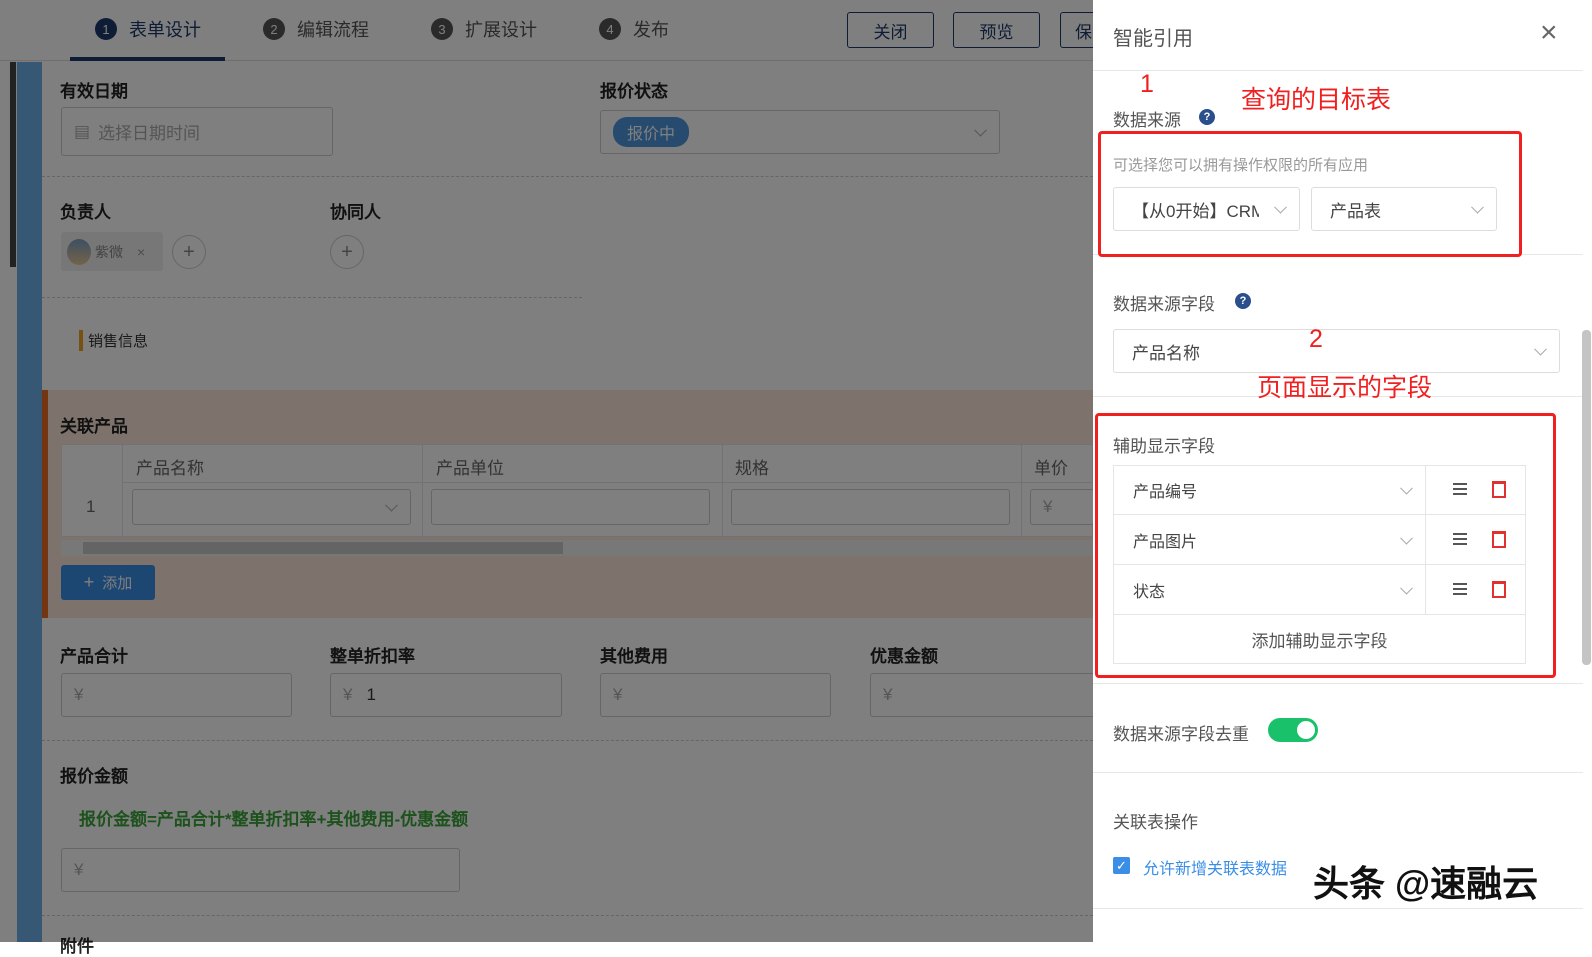  Describe the element at coordinates (1166, 353) in the screenshot. I see `source-field-value: 产品名称` at that location.